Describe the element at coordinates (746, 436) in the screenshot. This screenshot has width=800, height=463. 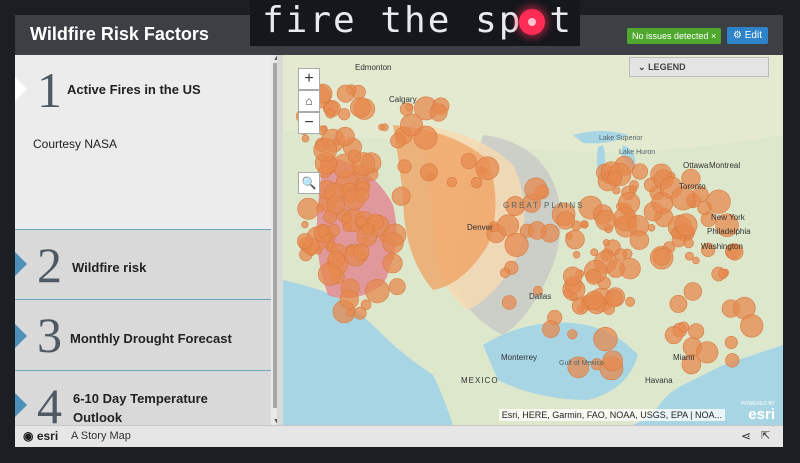
I see `share-icon: ⋖` at that location.